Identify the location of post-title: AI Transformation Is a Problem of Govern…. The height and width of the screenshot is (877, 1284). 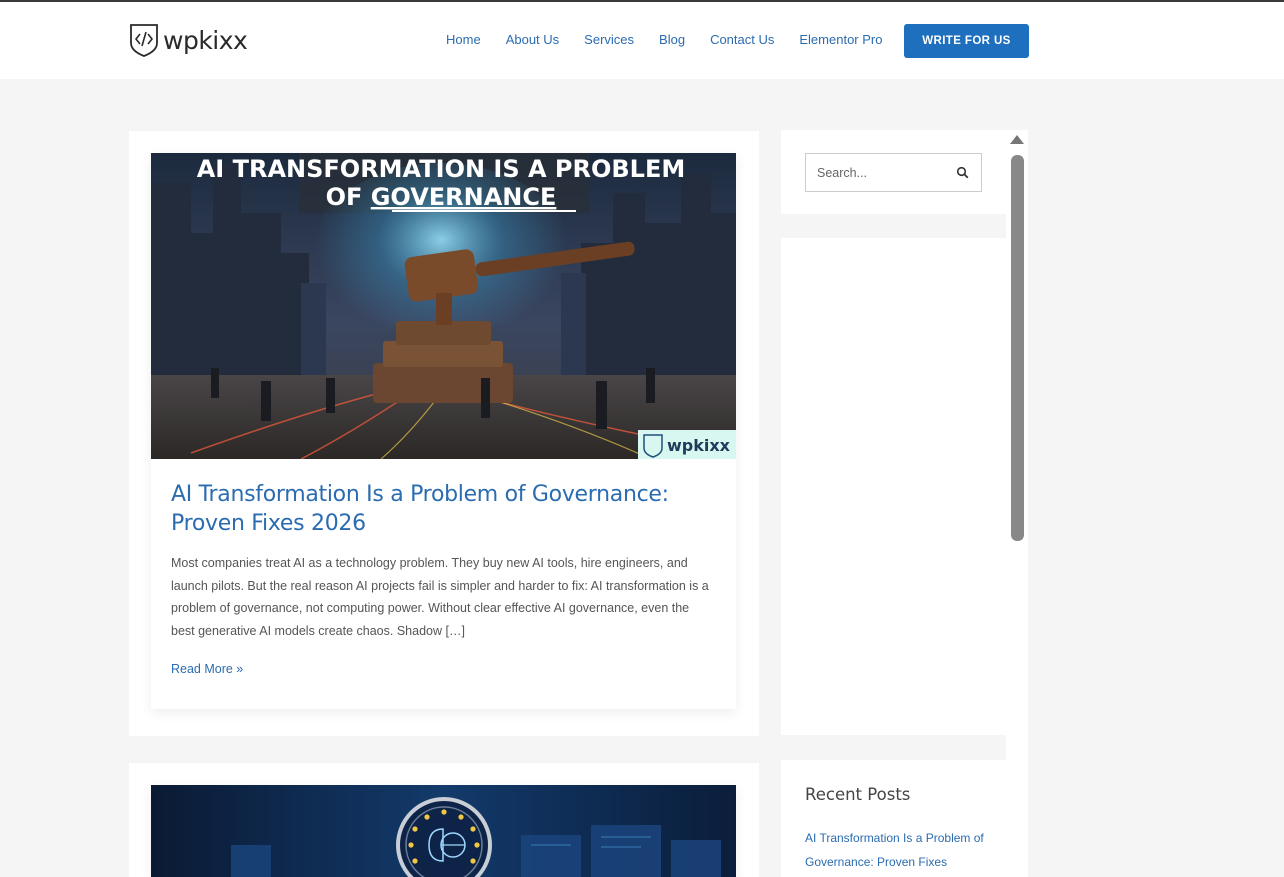
(443, 509).